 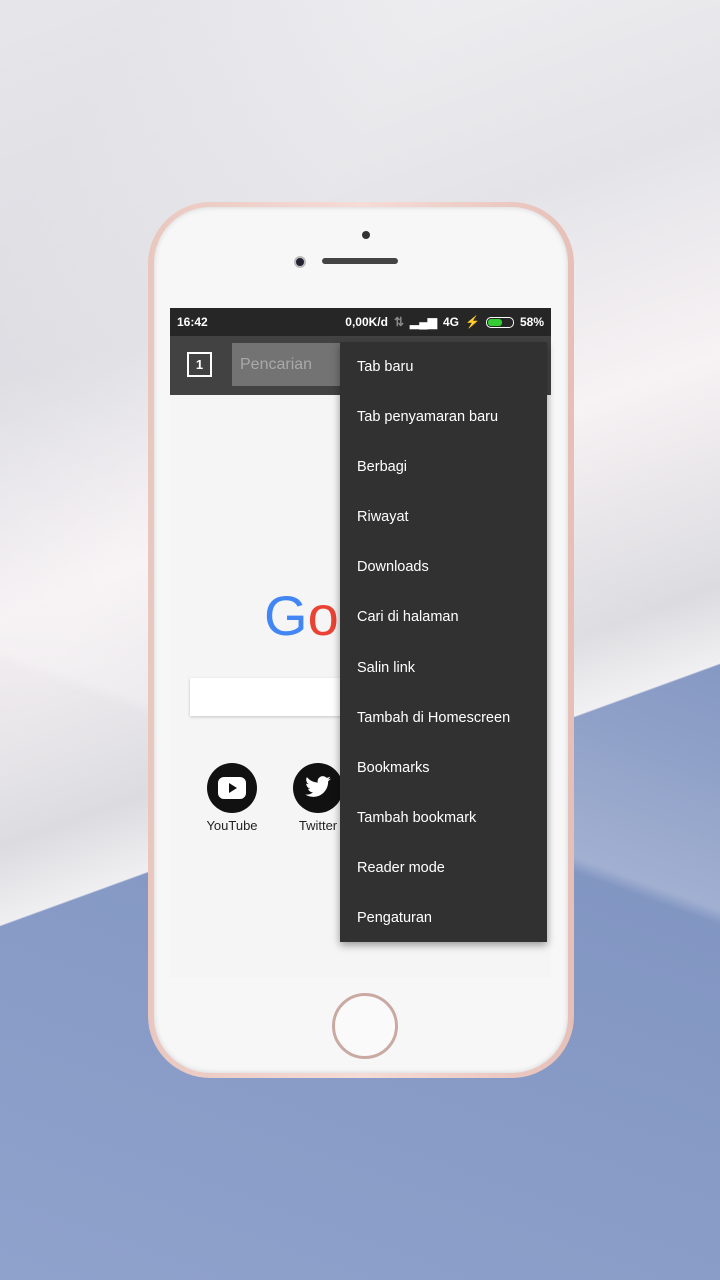 What do you see at coordinates (443, 668) in the screenshot?
I see `menu-item: Salin link` at bounding box center [443, 668].